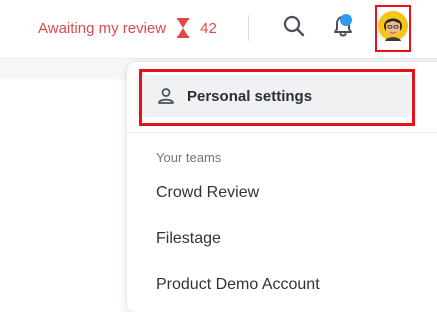 Image resolution: width=437 pixels, height=312 pixels. What do you see at coordinates (238, 285) in the screenshot?
I see `team-item-product-demo-account: Product Demo Account` at bounding box center [238, 285].